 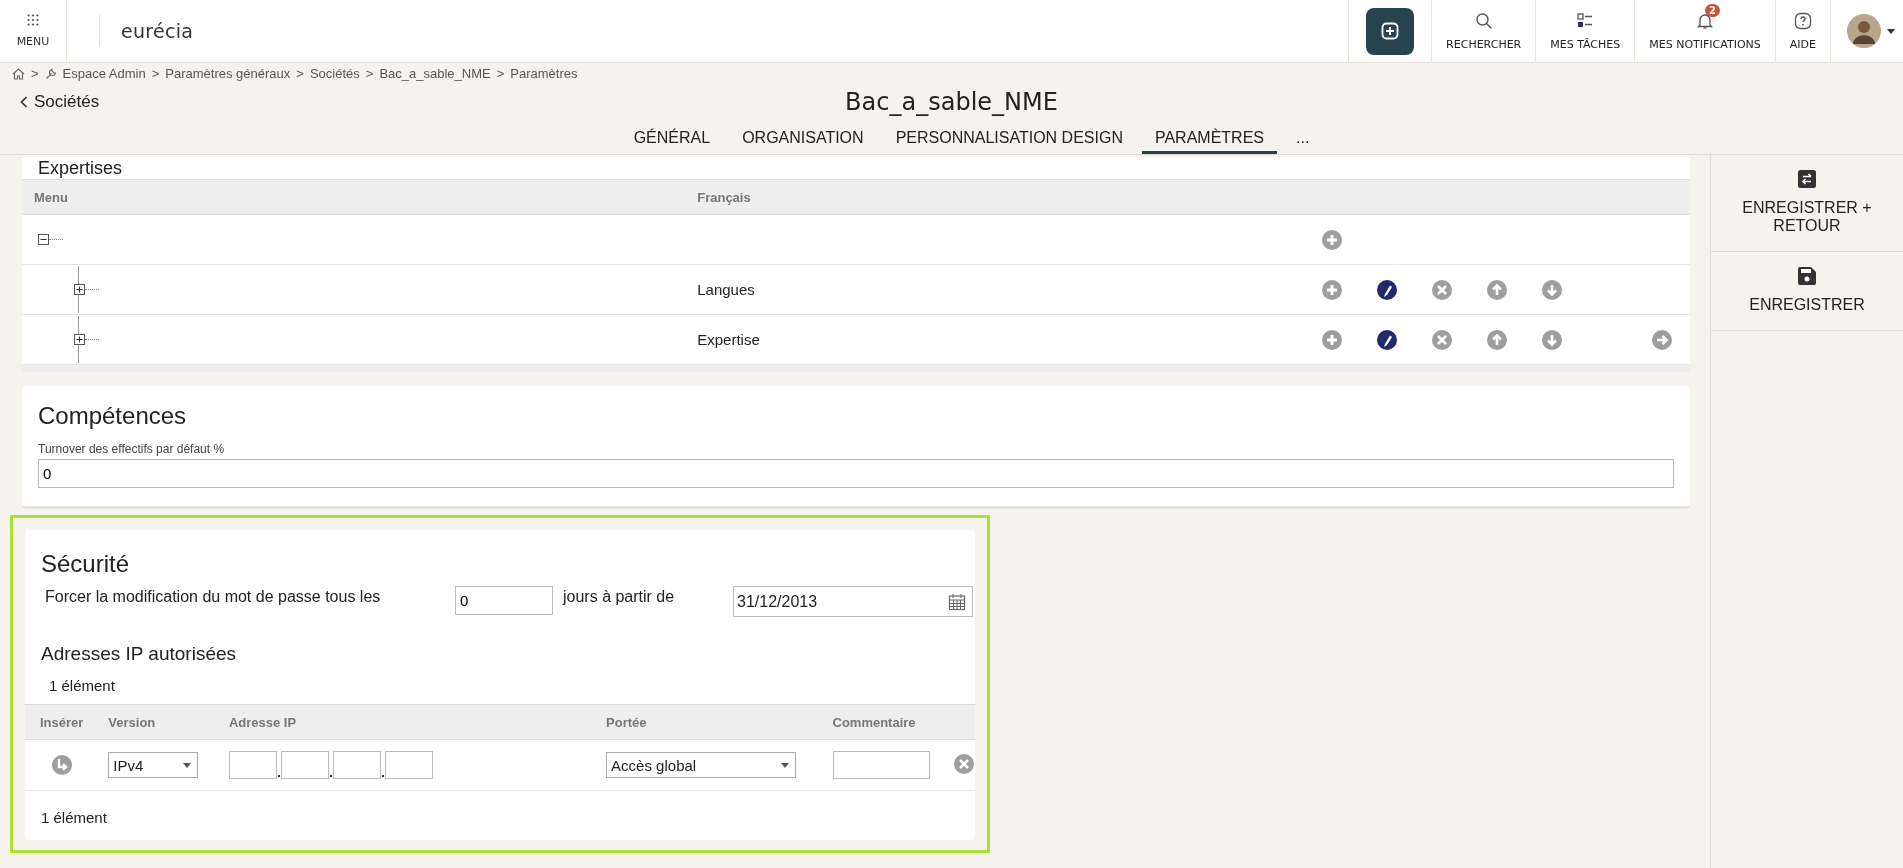 What do you see at coordinates (881, 765) in the screenshot?
I see `comment-field` at bounding box center [881, 765].